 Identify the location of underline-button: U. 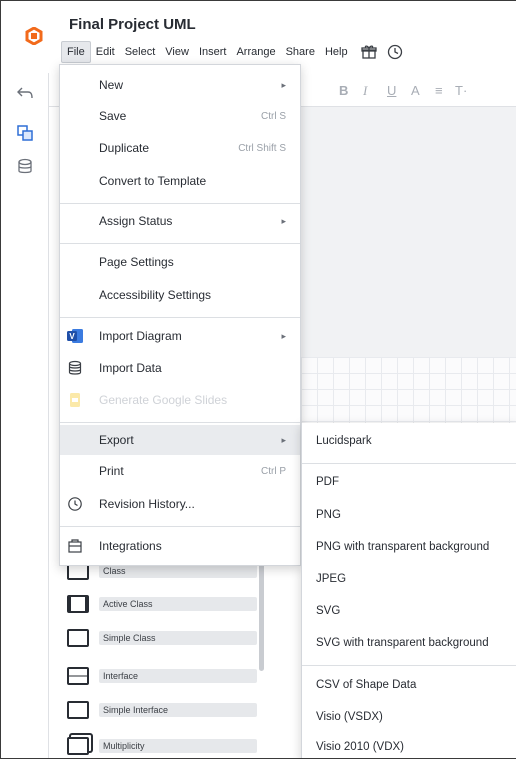
(391, 90).